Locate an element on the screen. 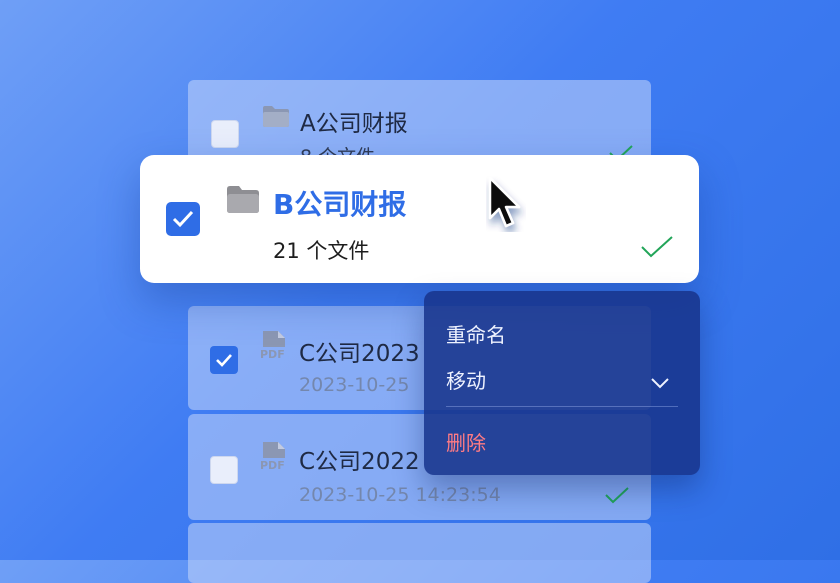 The width and height of the screenshot is (840, 583). file-meta: 21 个文件 is located at coordinates (321, 251).